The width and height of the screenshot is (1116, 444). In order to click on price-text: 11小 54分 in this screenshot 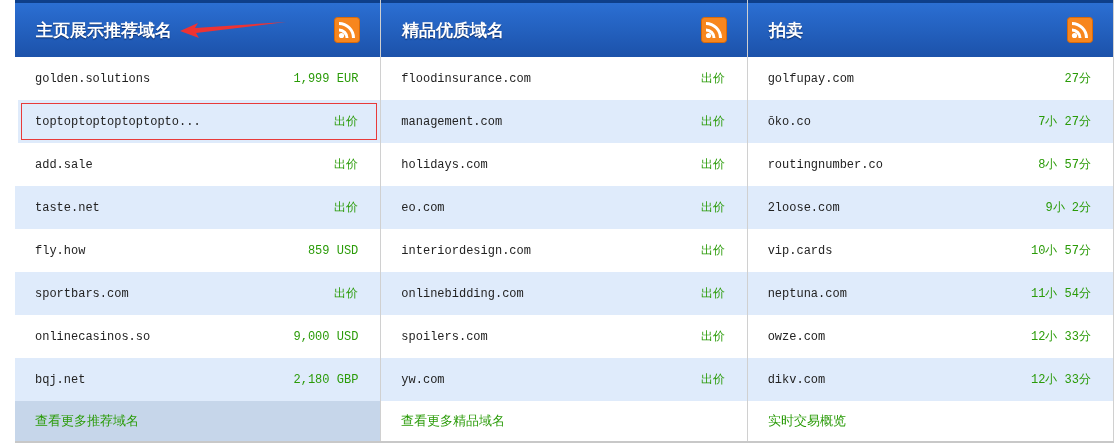, I will do `click(1060, 294)`.